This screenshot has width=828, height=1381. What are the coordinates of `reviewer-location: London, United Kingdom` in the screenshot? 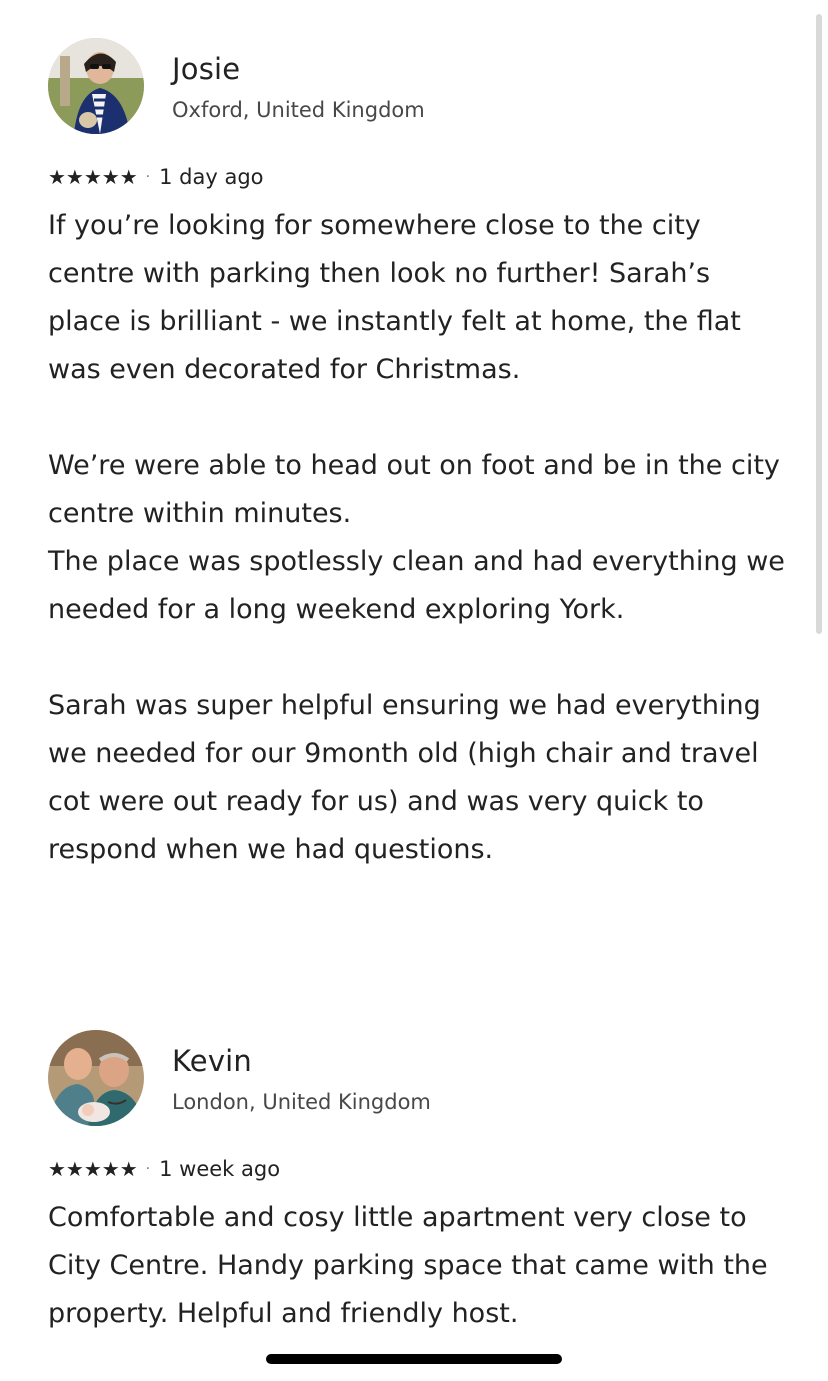 It's located at (301, 1102).